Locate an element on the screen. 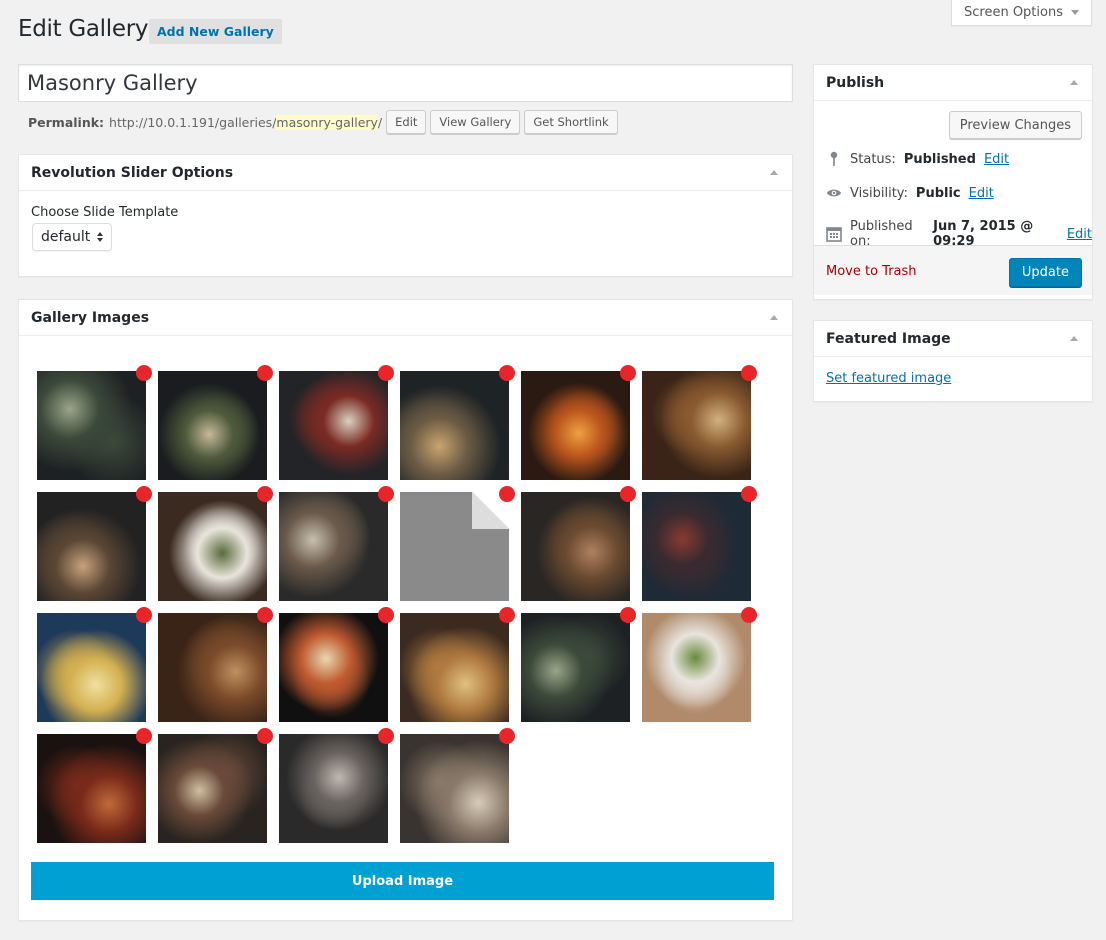 Image resolution: width=1106 pixels, height=940 pixels. publish-actions: Move to Trash Update is located at coordinates (953, 270).